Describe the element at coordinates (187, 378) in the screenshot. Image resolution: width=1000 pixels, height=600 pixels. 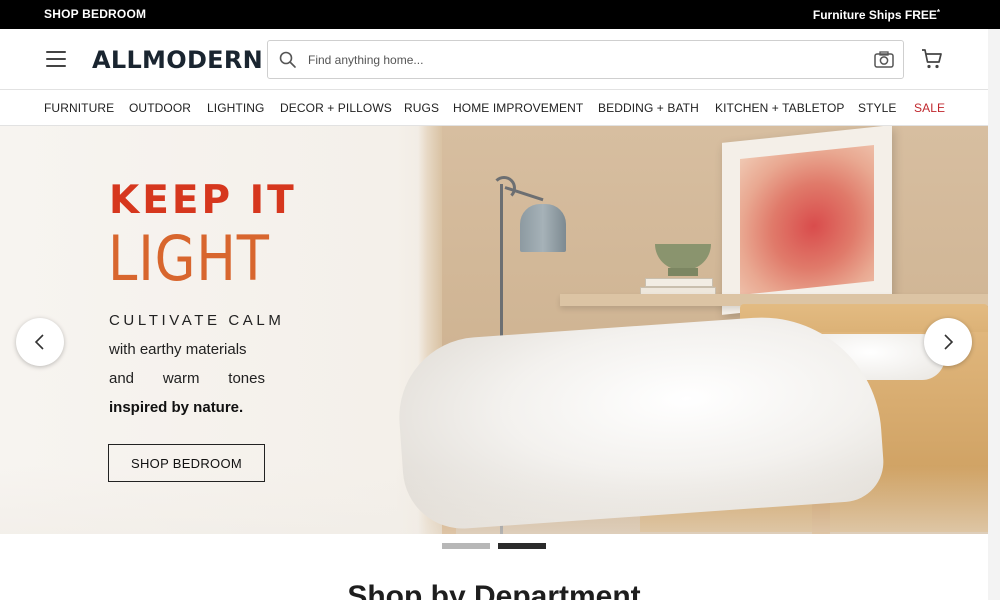
I see `hero-copy-line: and warm tones` at that location.